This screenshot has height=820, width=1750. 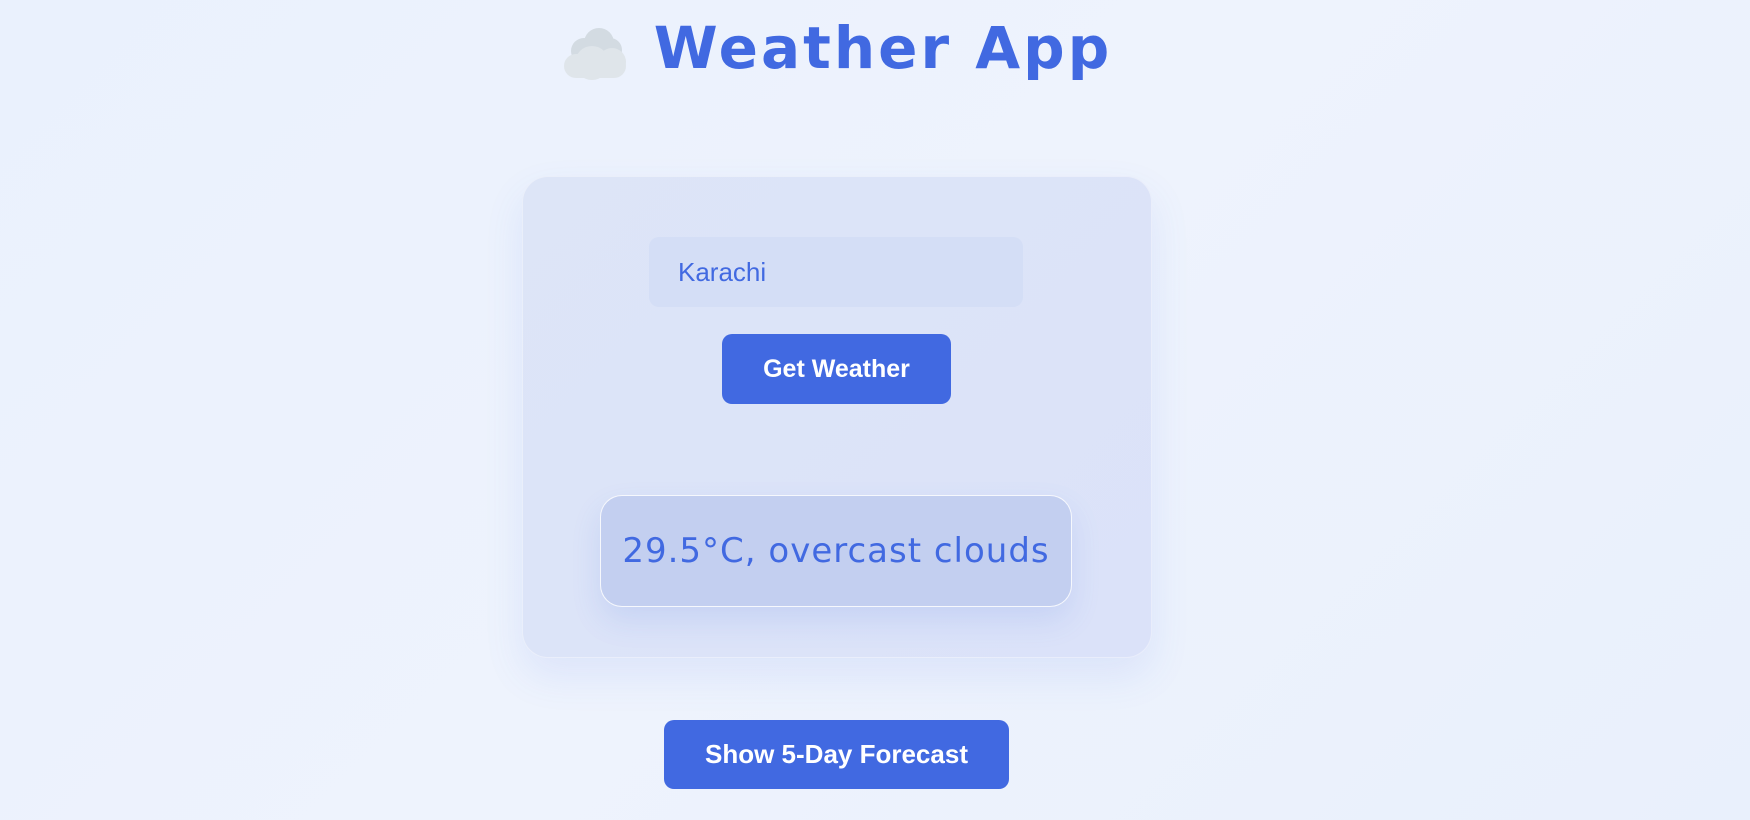 I want to click on city-input, so click(x=836, y=272).